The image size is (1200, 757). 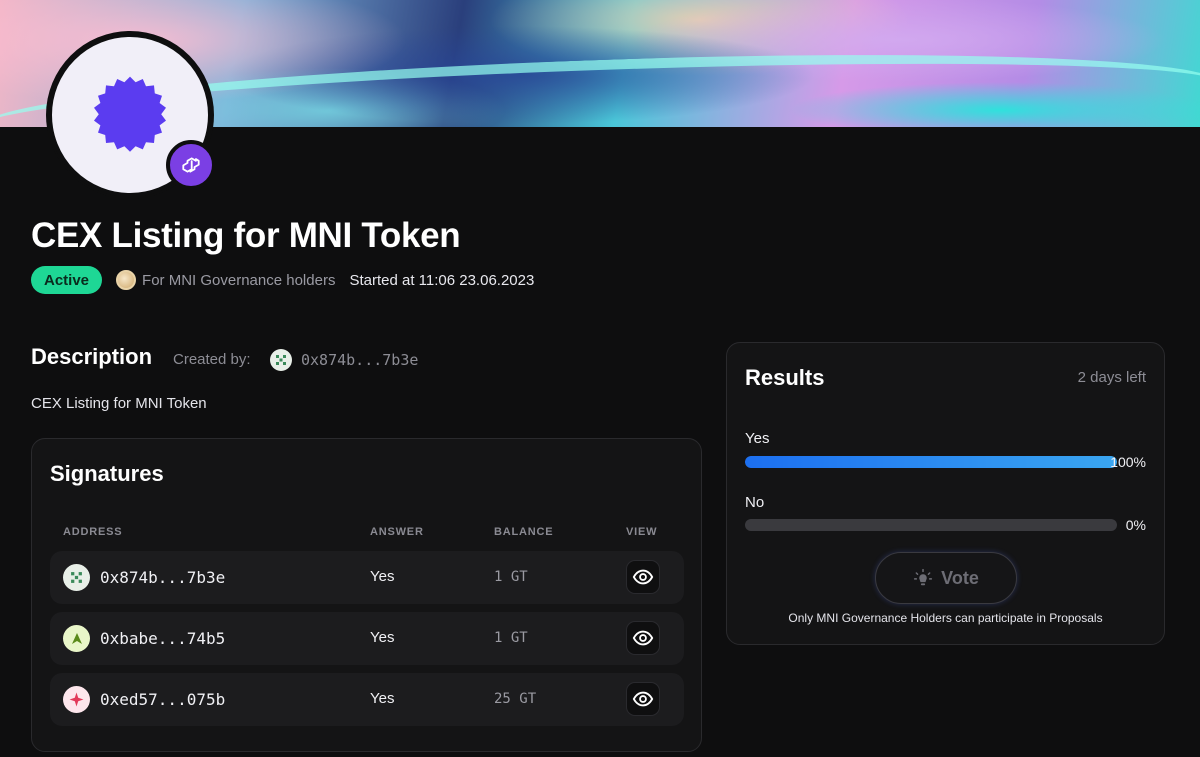 I want to click on page-title: CEX Listing for MNI Token, so click(x=246, y=235).